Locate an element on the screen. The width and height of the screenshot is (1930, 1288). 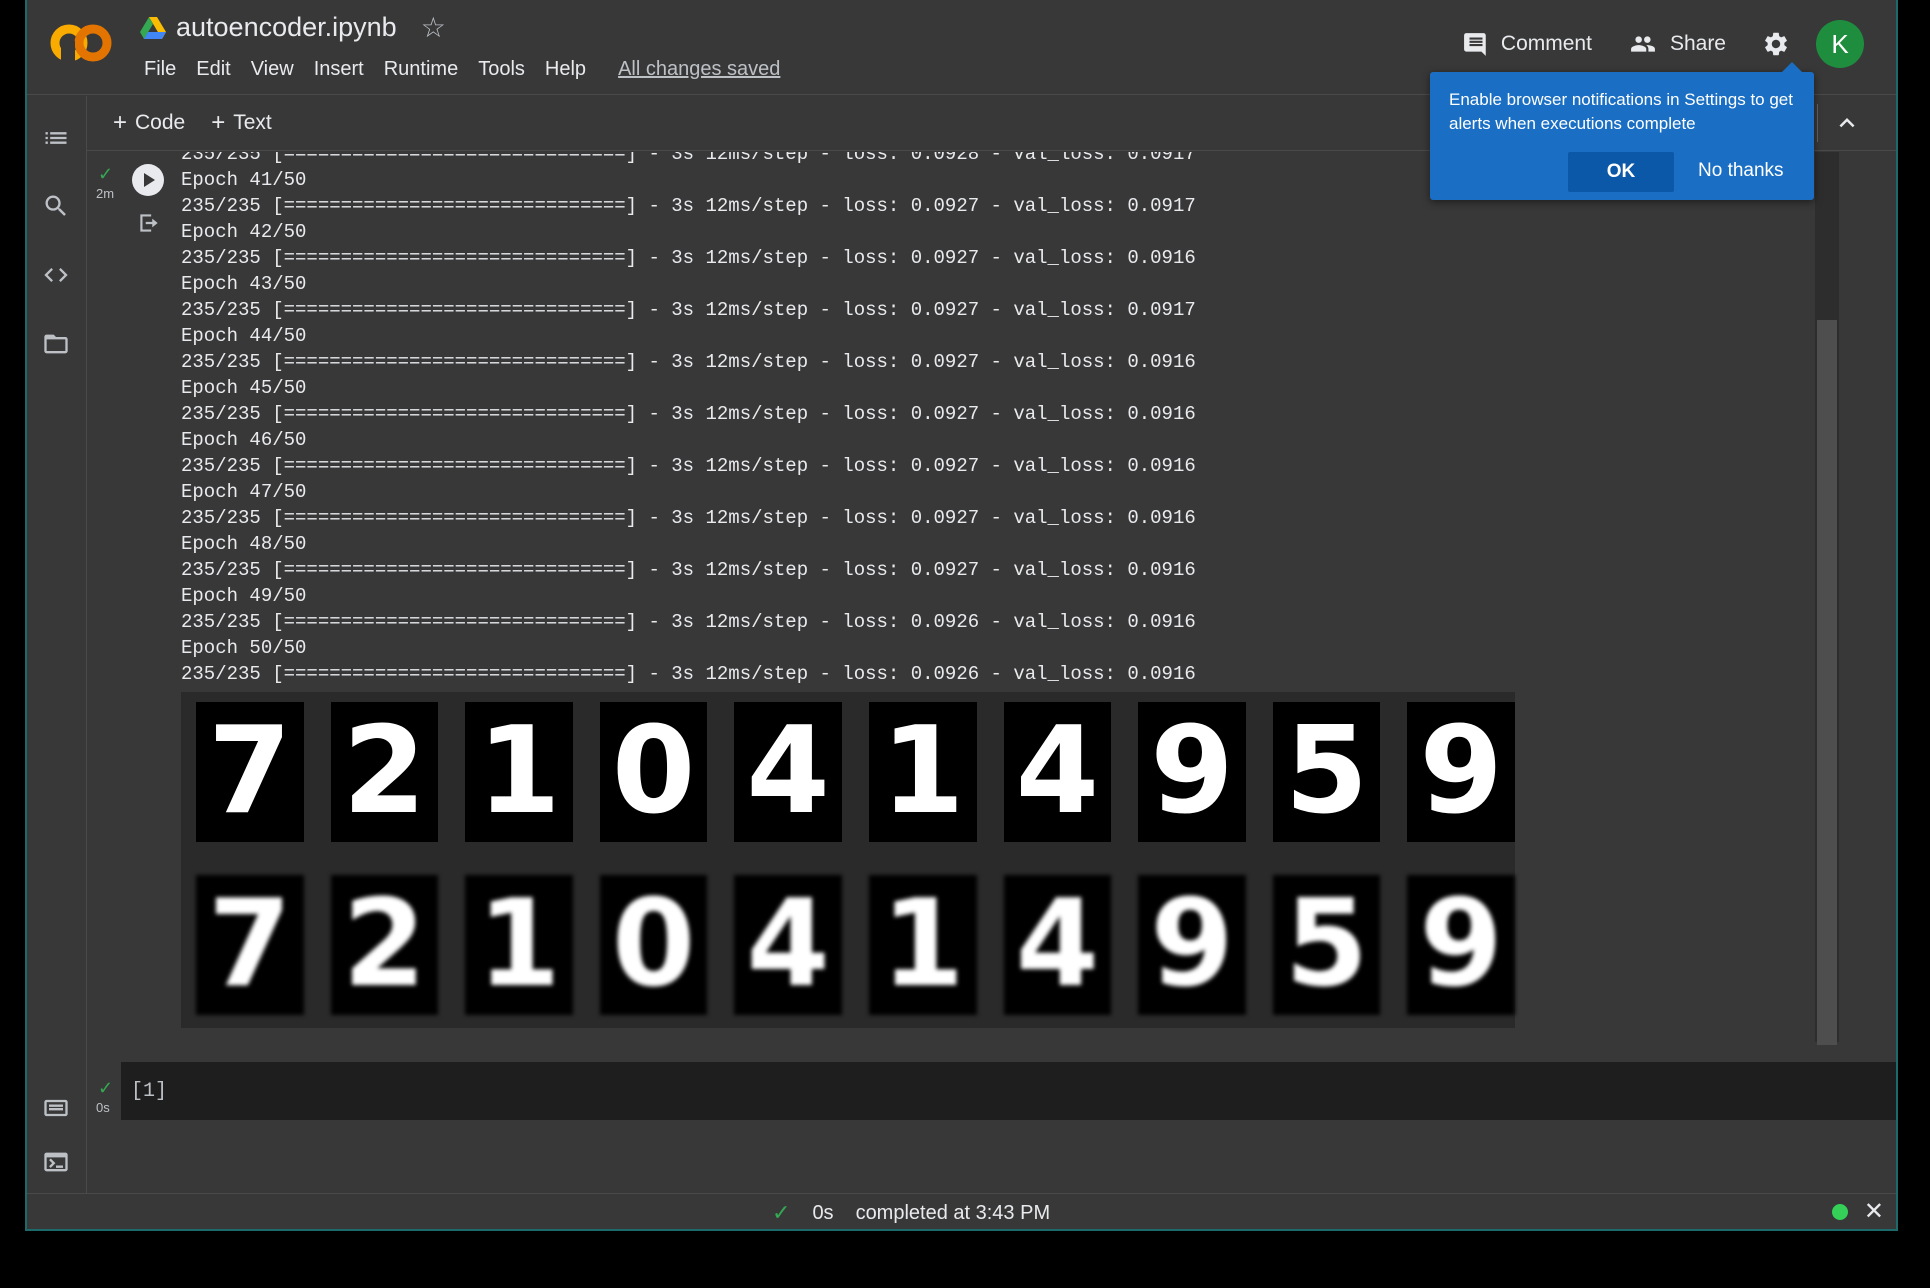
status-completed-text: completed at 3:43 PM is located at coordinates (953, 1212).